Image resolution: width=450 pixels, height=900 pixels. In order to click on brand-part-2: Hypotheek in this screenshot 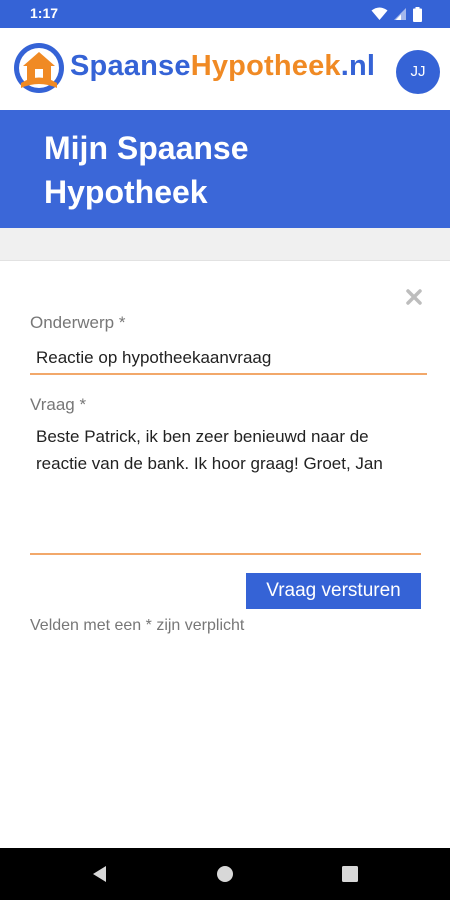, I will do `click(265, 66)`.